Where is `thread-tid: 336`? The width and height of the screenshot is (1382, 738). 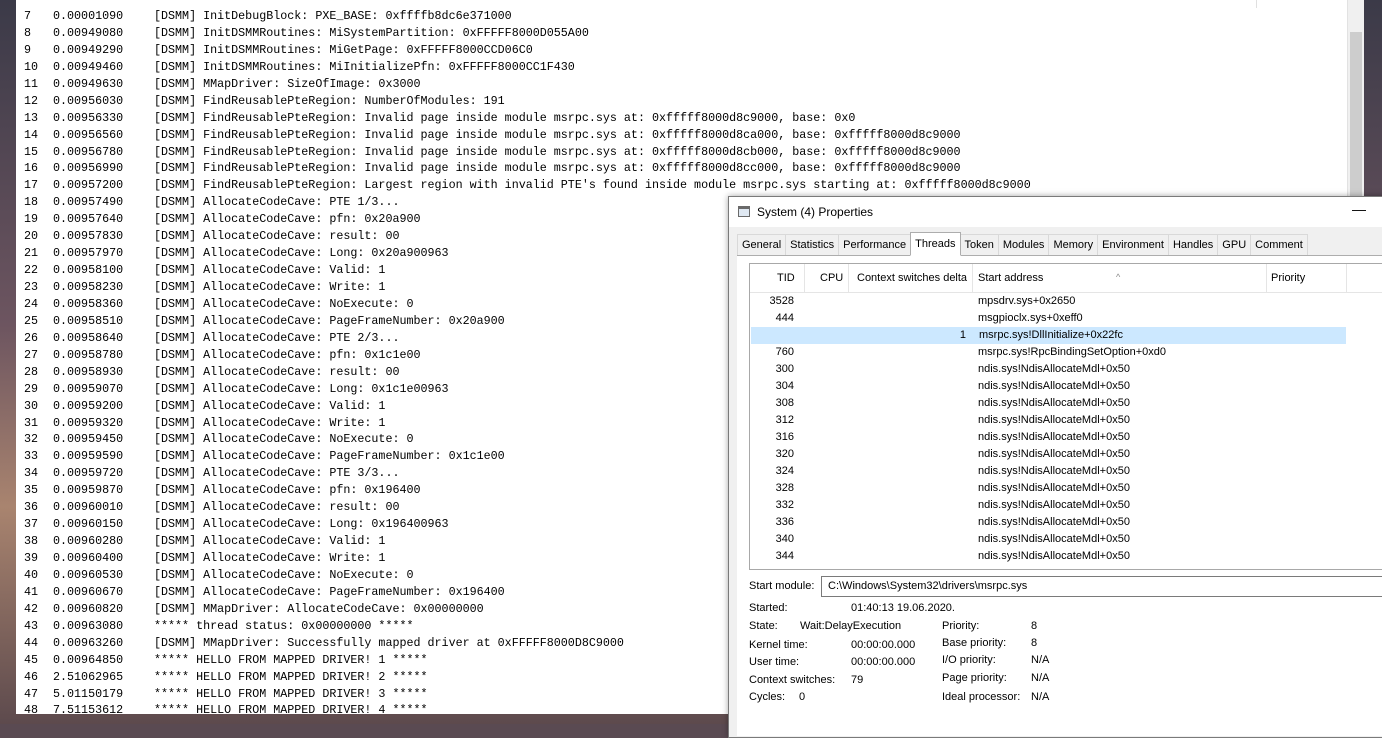 thread-tid: 336 is located at coordinates (784, 522).